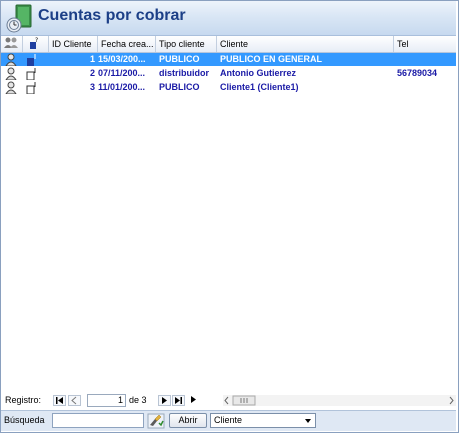 The width and height of the screenshot is (459, 433). I want to click on open-button: Abrir, so click(188, 420).